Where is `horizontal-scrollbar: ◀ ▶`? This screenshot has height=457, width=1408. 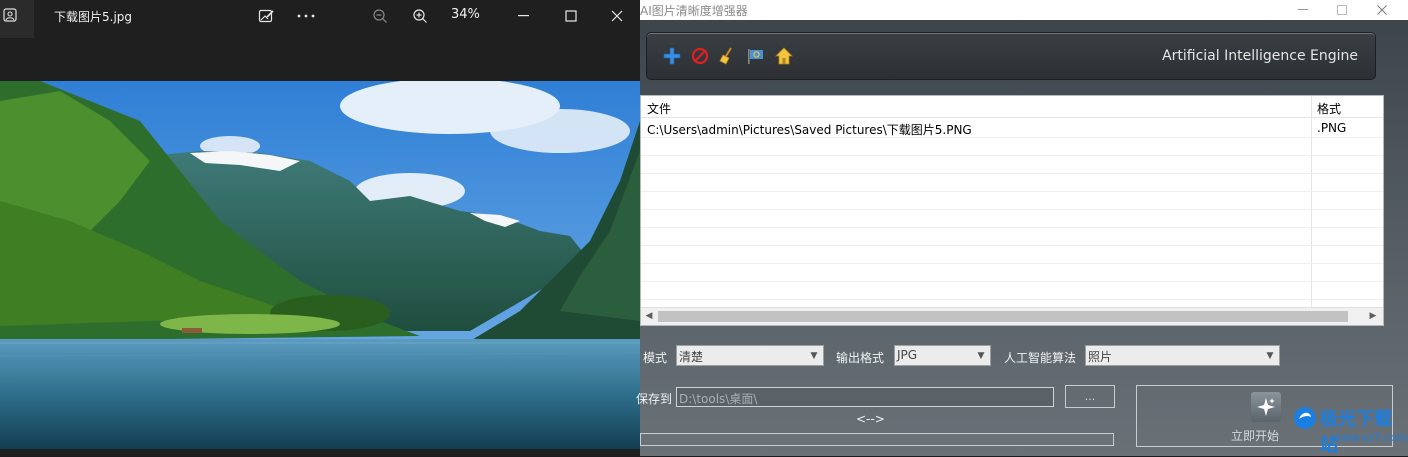 horizontal-scrollbar: ◀ ▶ is located at coordinates (1012, 316).